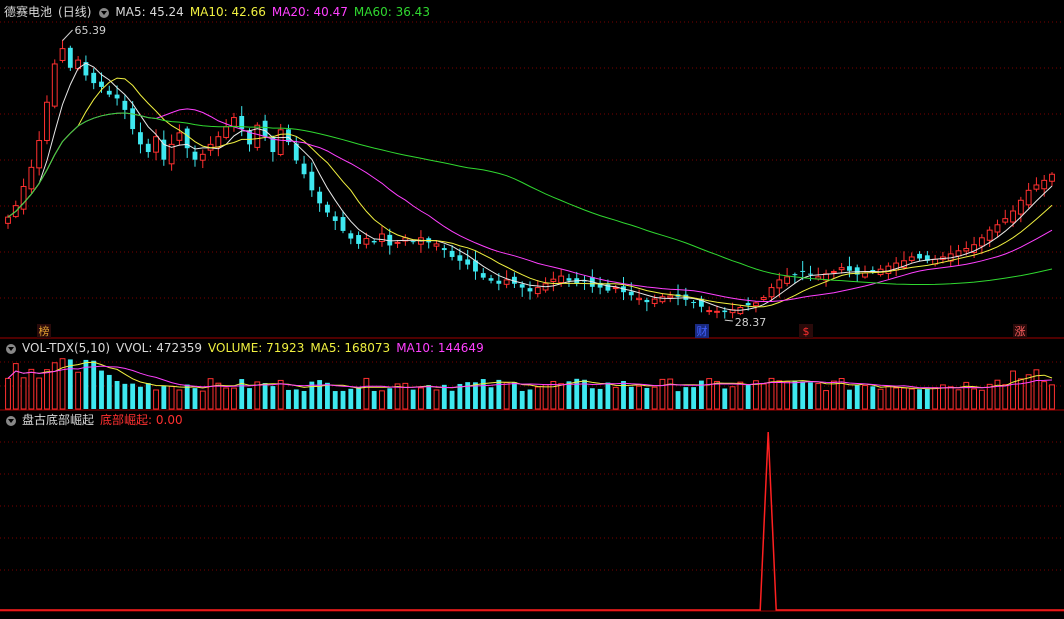 The height and width of the screenshot is (619, 1064). Describe the element at coordinates (44, 331) in the screenshot. I see `event-badge: 榜` at that location.